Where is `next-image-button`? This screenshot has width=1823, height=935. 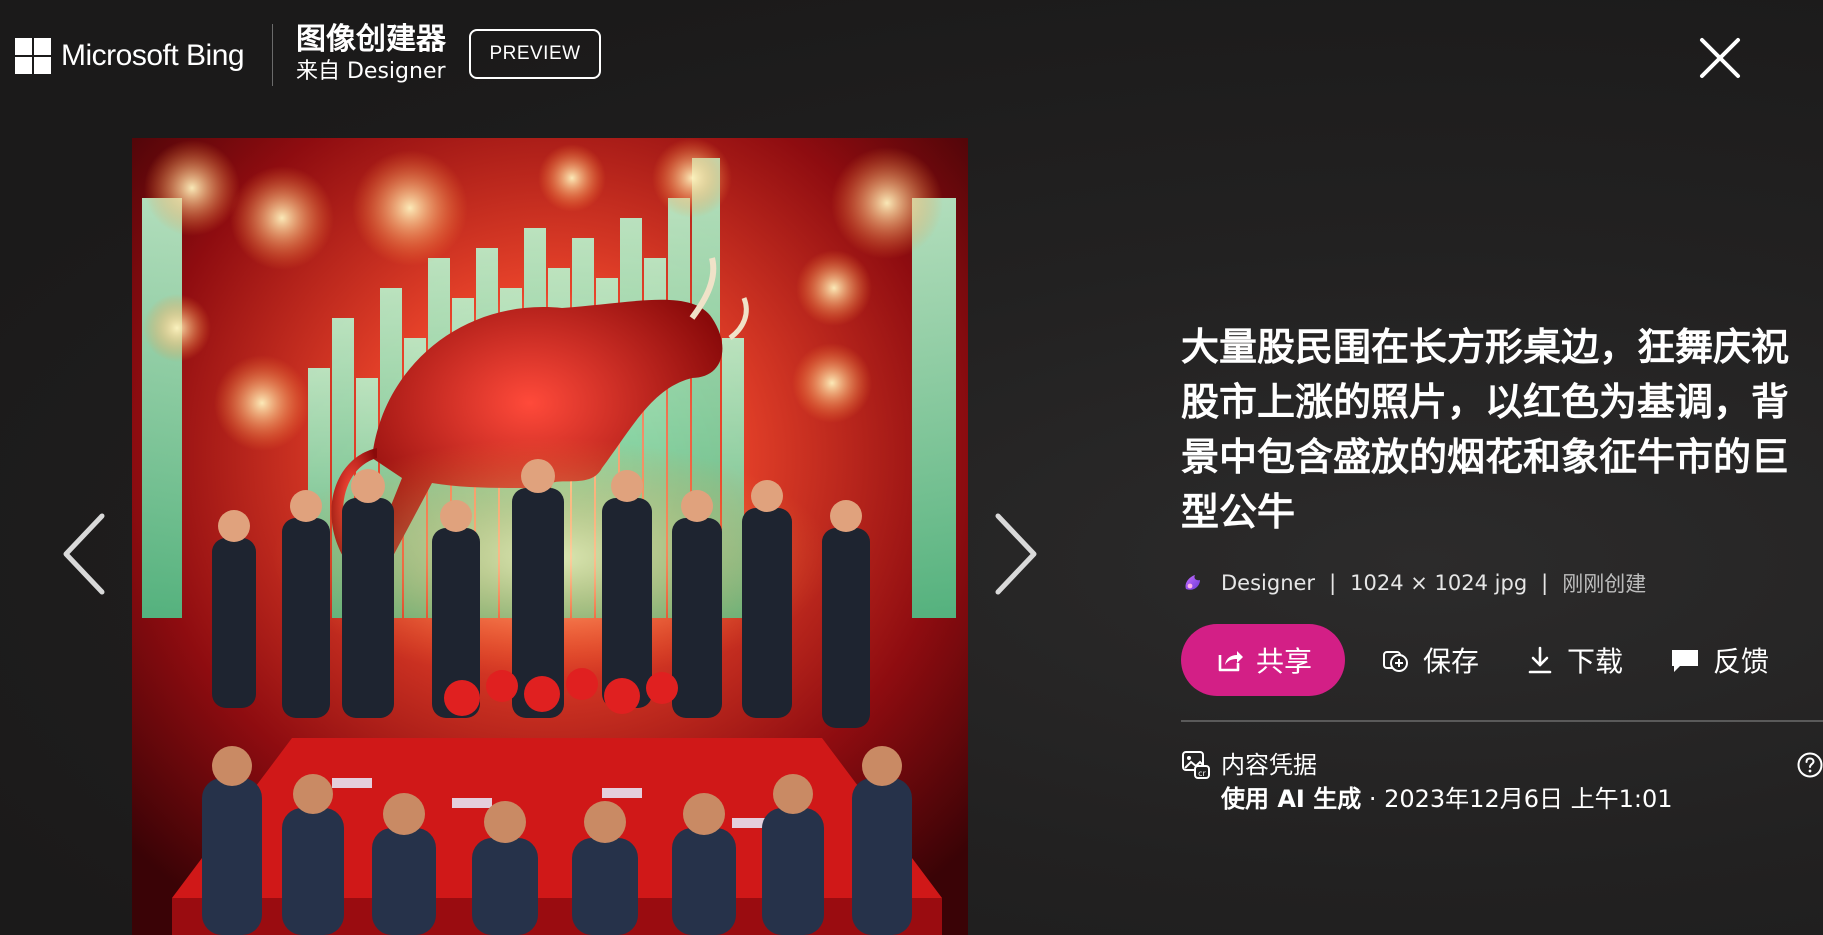
next-image-button is located at coordinates (1015, 554).